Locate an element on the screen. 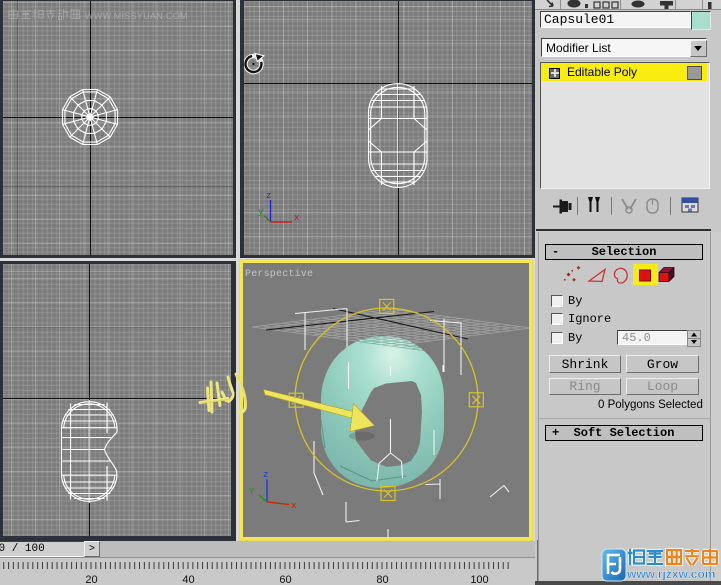 This screenshot has width=721, height=585. svg-text: 100 is located at coordinates (479, 579).